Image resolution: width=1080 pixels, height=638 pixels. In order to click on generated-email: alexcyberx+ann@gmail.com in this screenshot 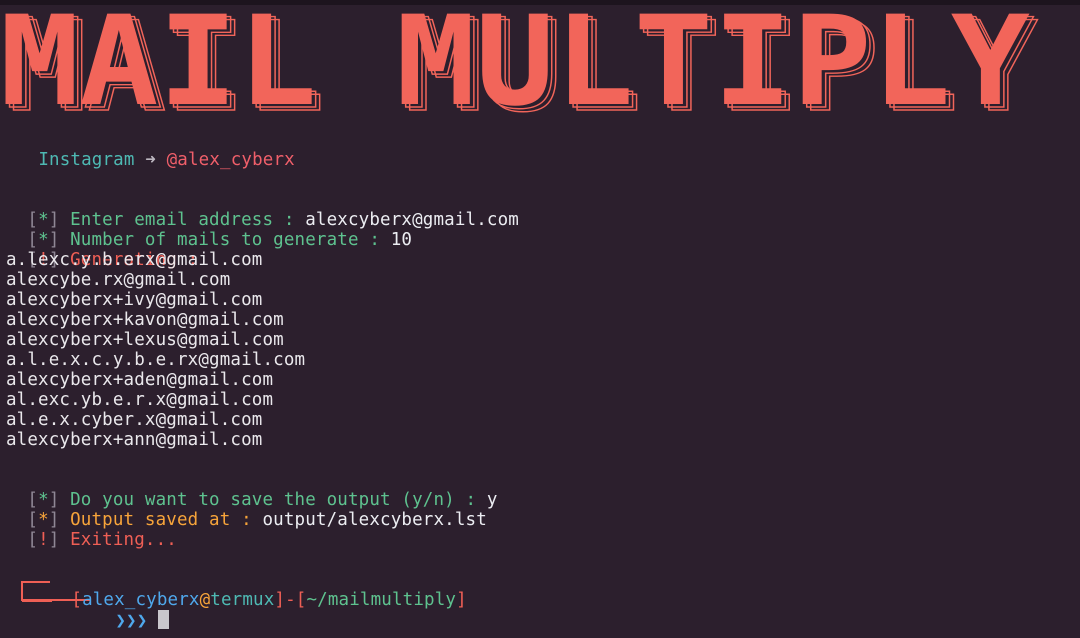, I will do `click(134, 440)`.